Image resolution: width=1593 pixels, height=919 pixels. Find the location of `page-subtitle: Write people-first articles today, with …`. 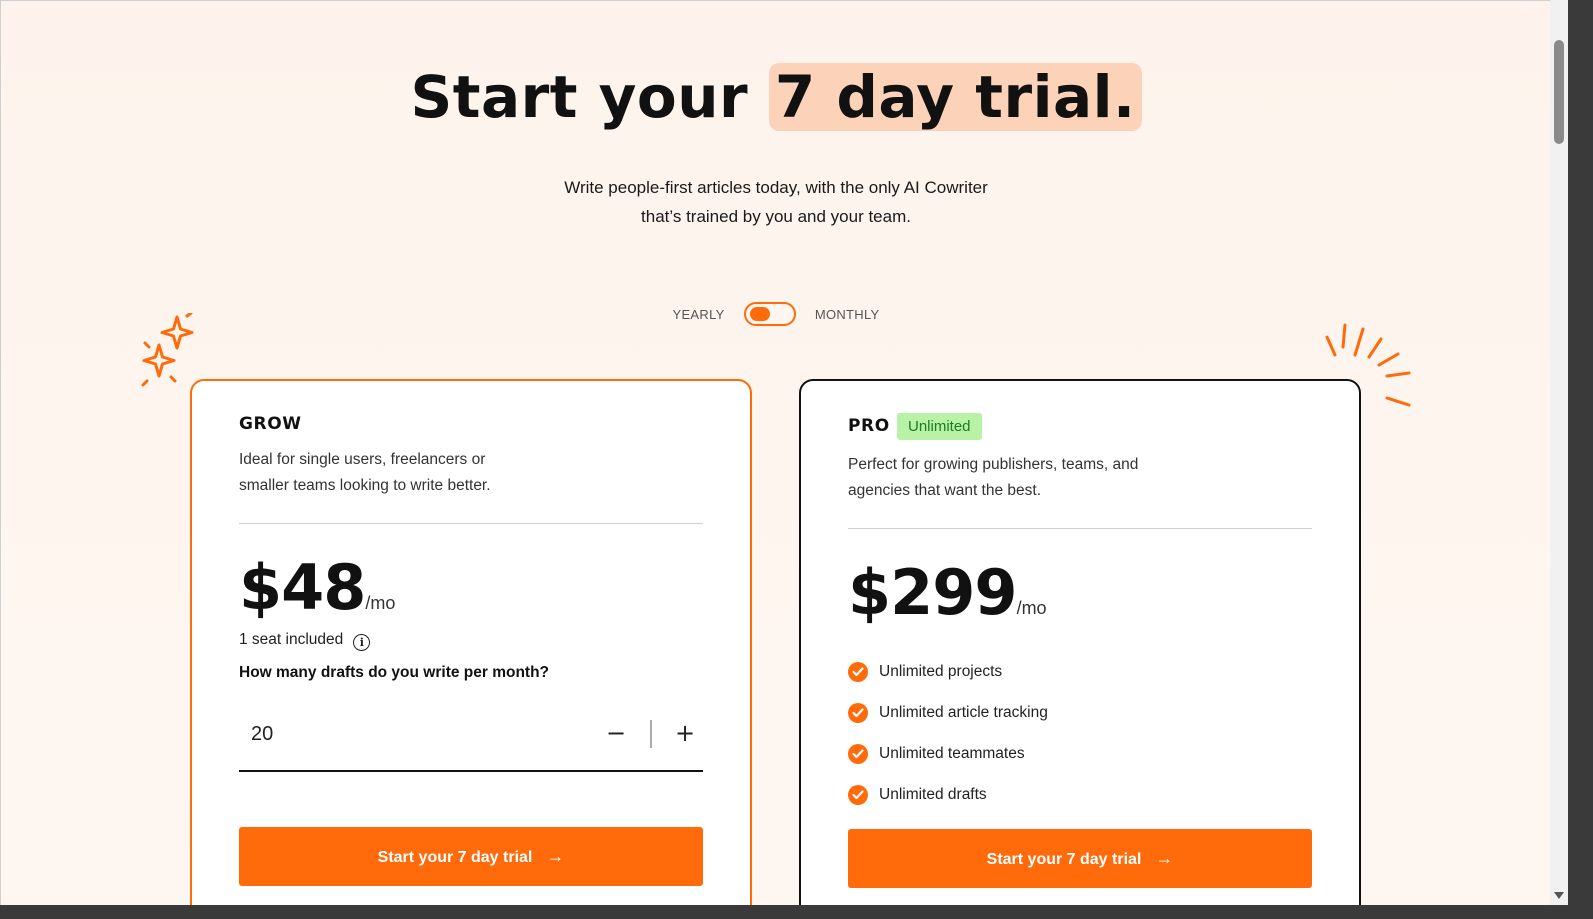

page-subtitle: Write people-first articles today, with … is located at coordinates (776, 202).